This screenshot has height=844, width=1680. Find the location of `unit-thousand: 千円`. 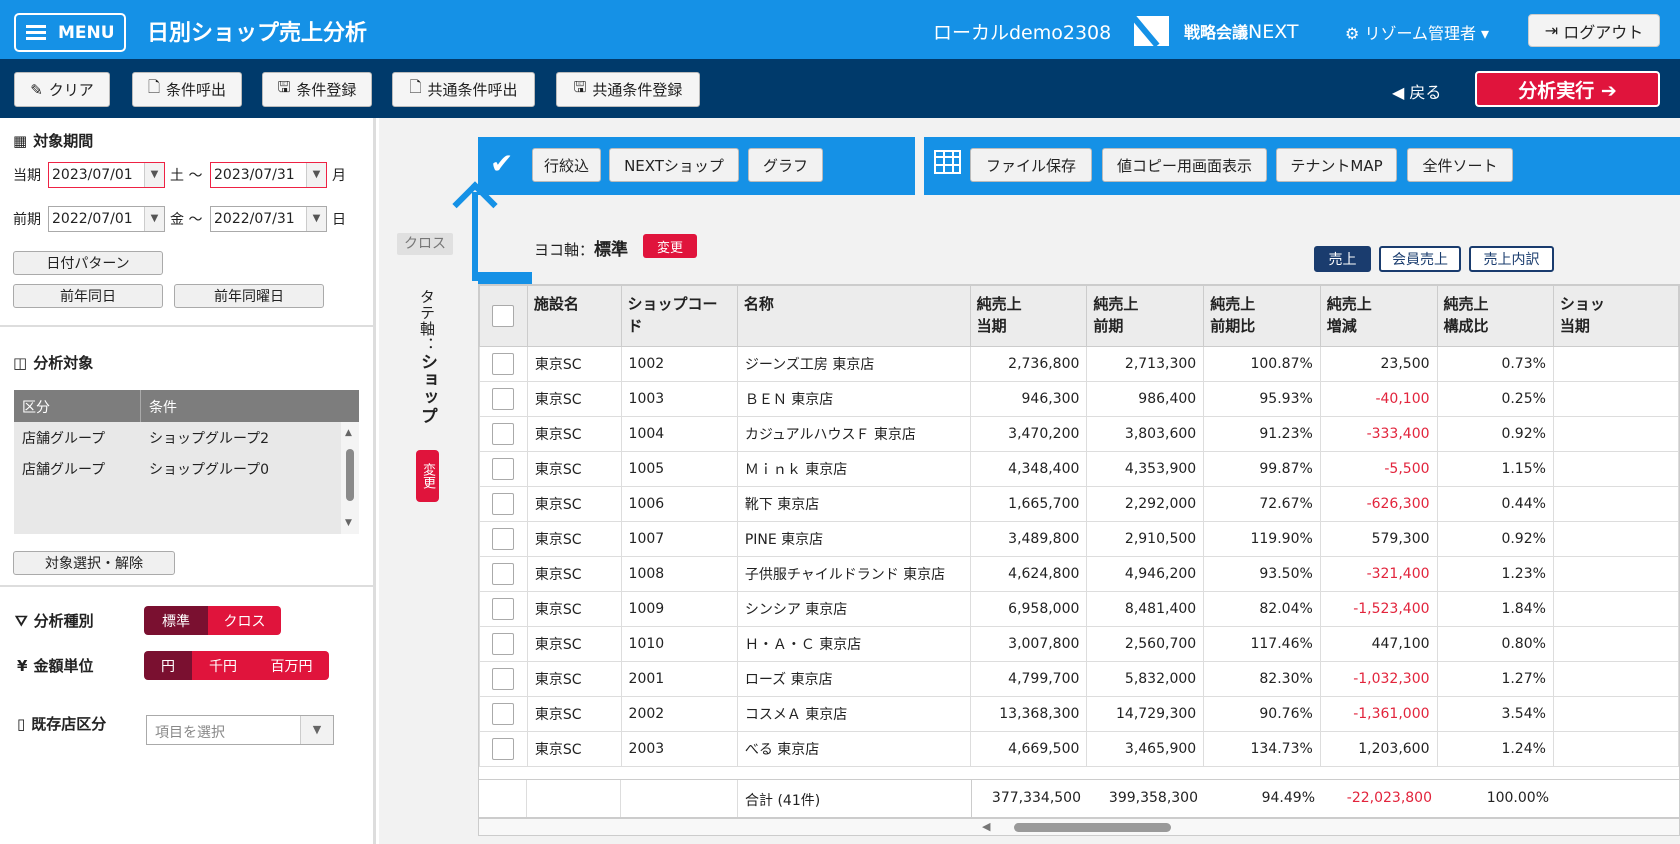

unit-thousand: 千円 is located at coordinates (223, 665).